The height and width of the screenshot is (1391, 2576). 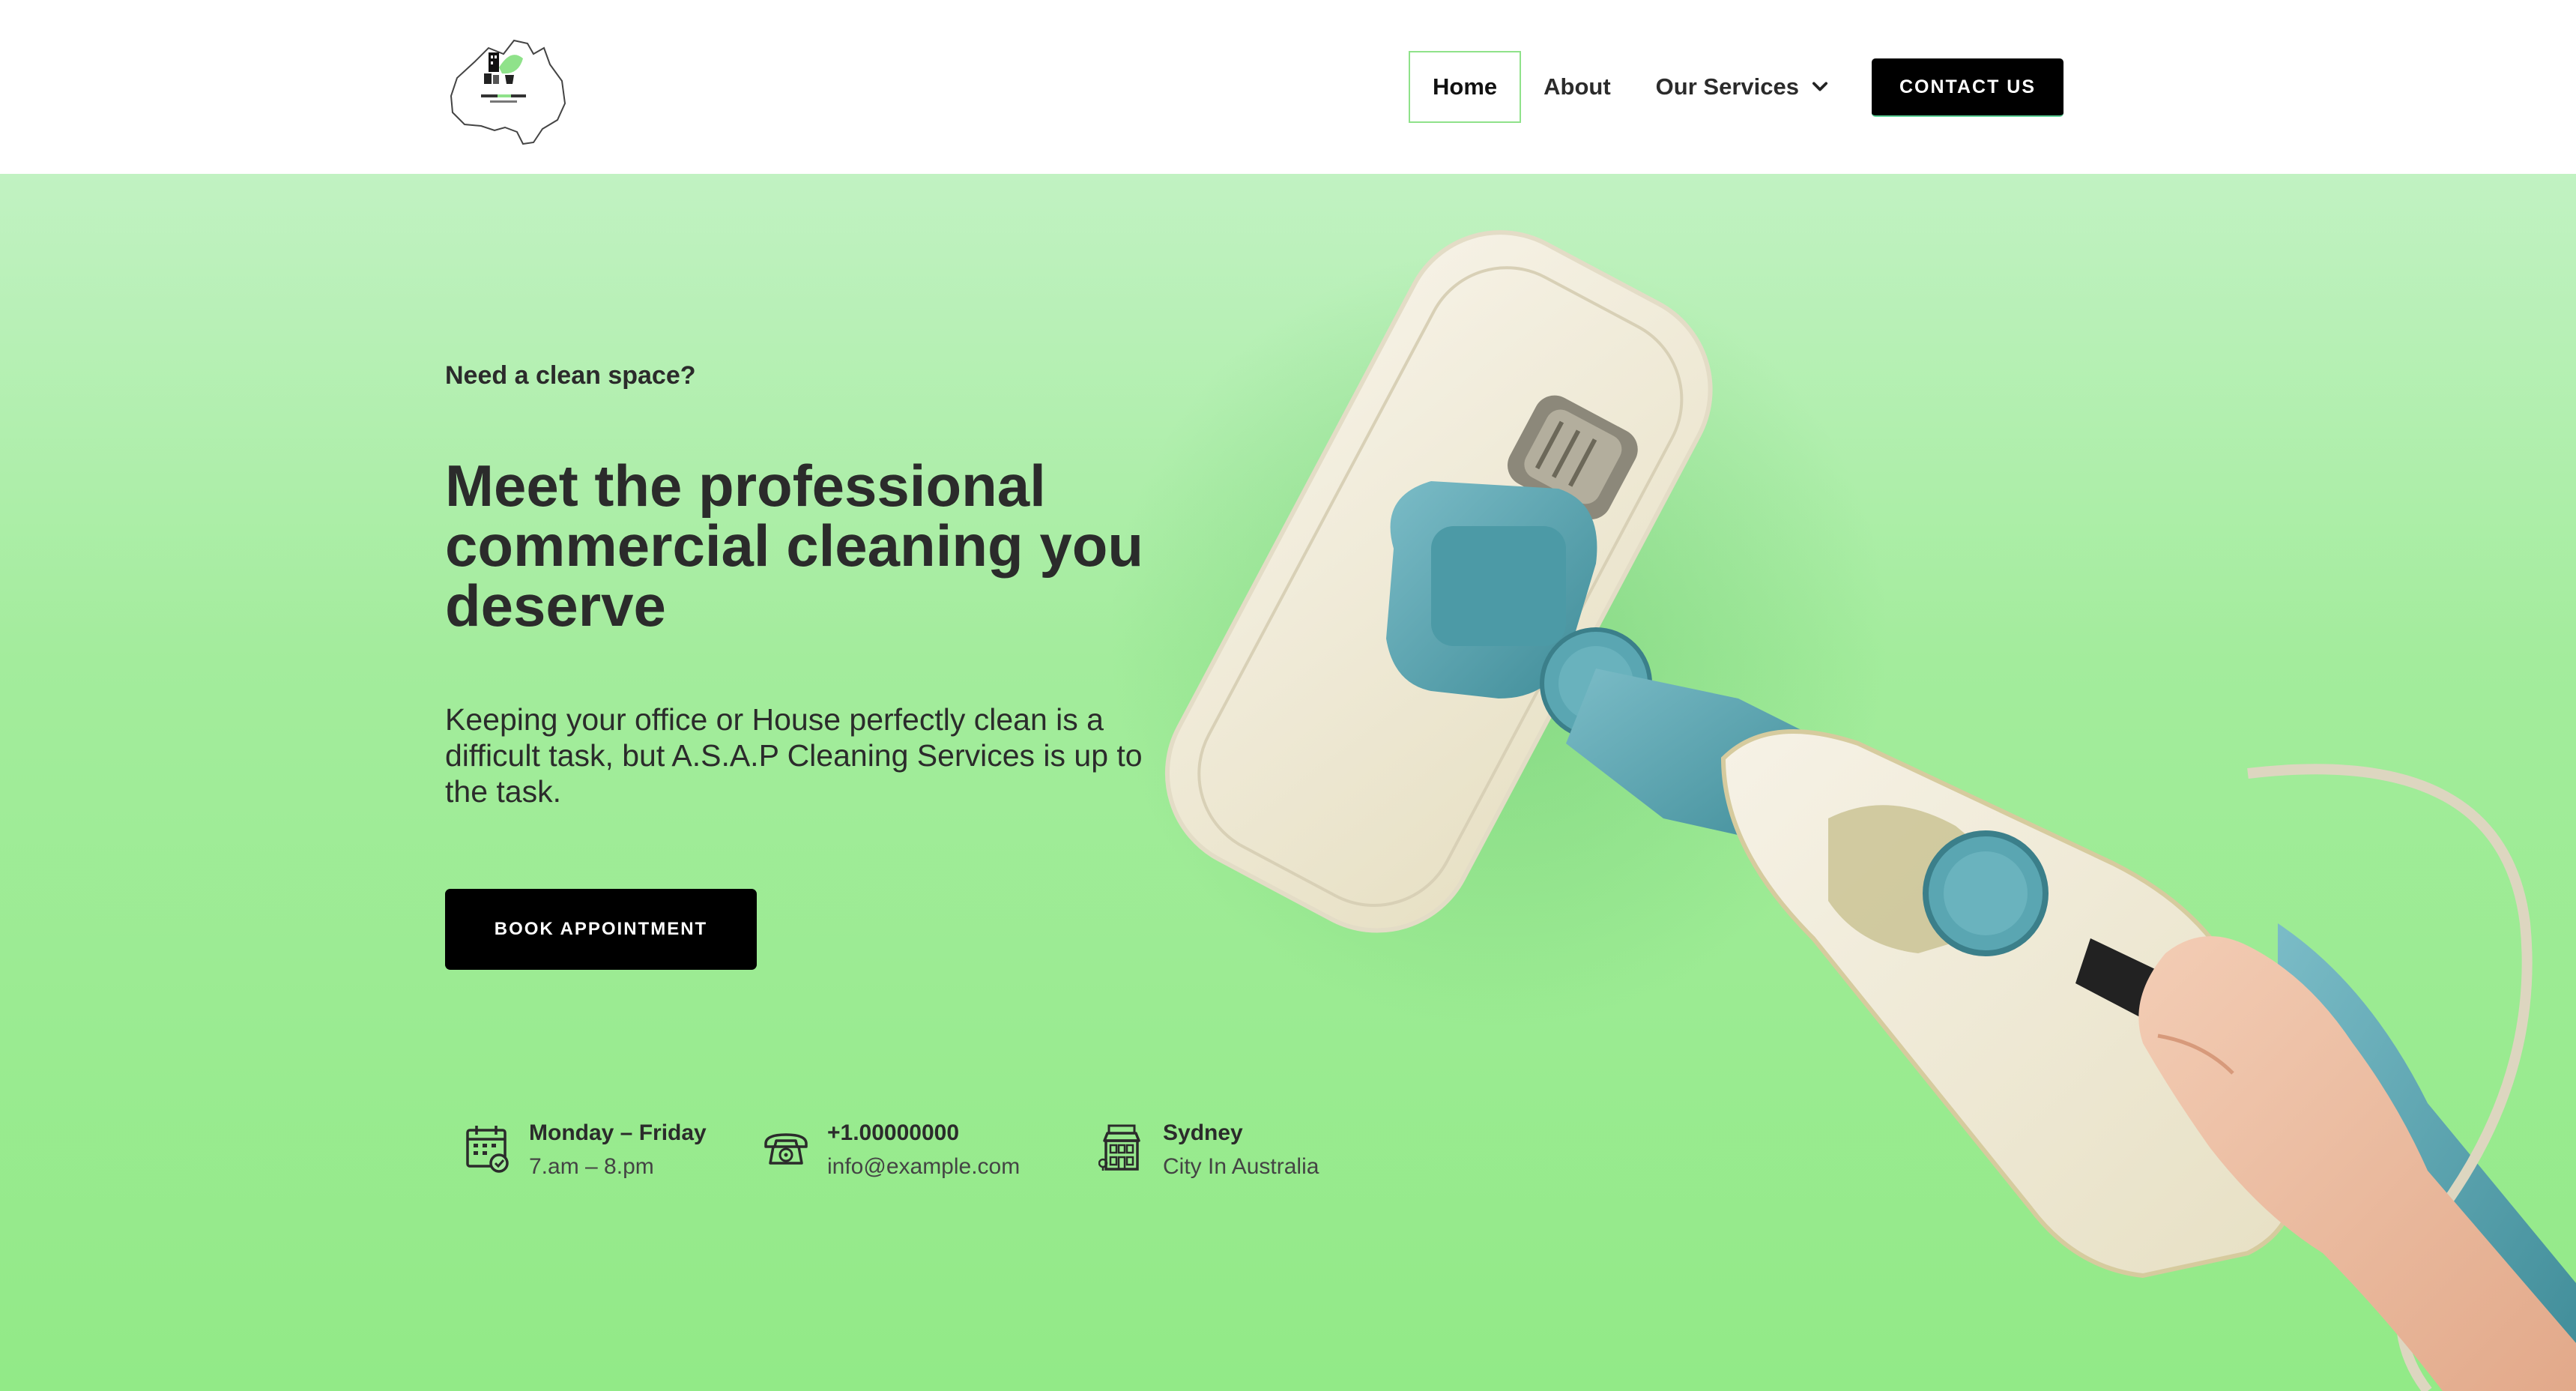 I want to click on info-contact: +1.00000000 info@example.com, so click(x=891, y=1152).